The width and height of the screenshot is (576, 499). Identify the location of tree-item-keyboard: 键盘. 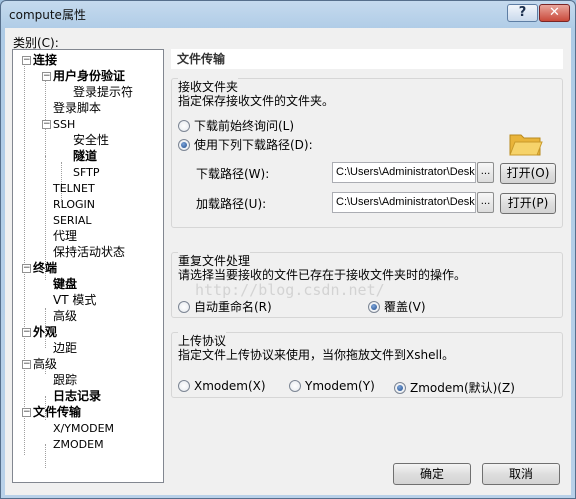
(65, 284).